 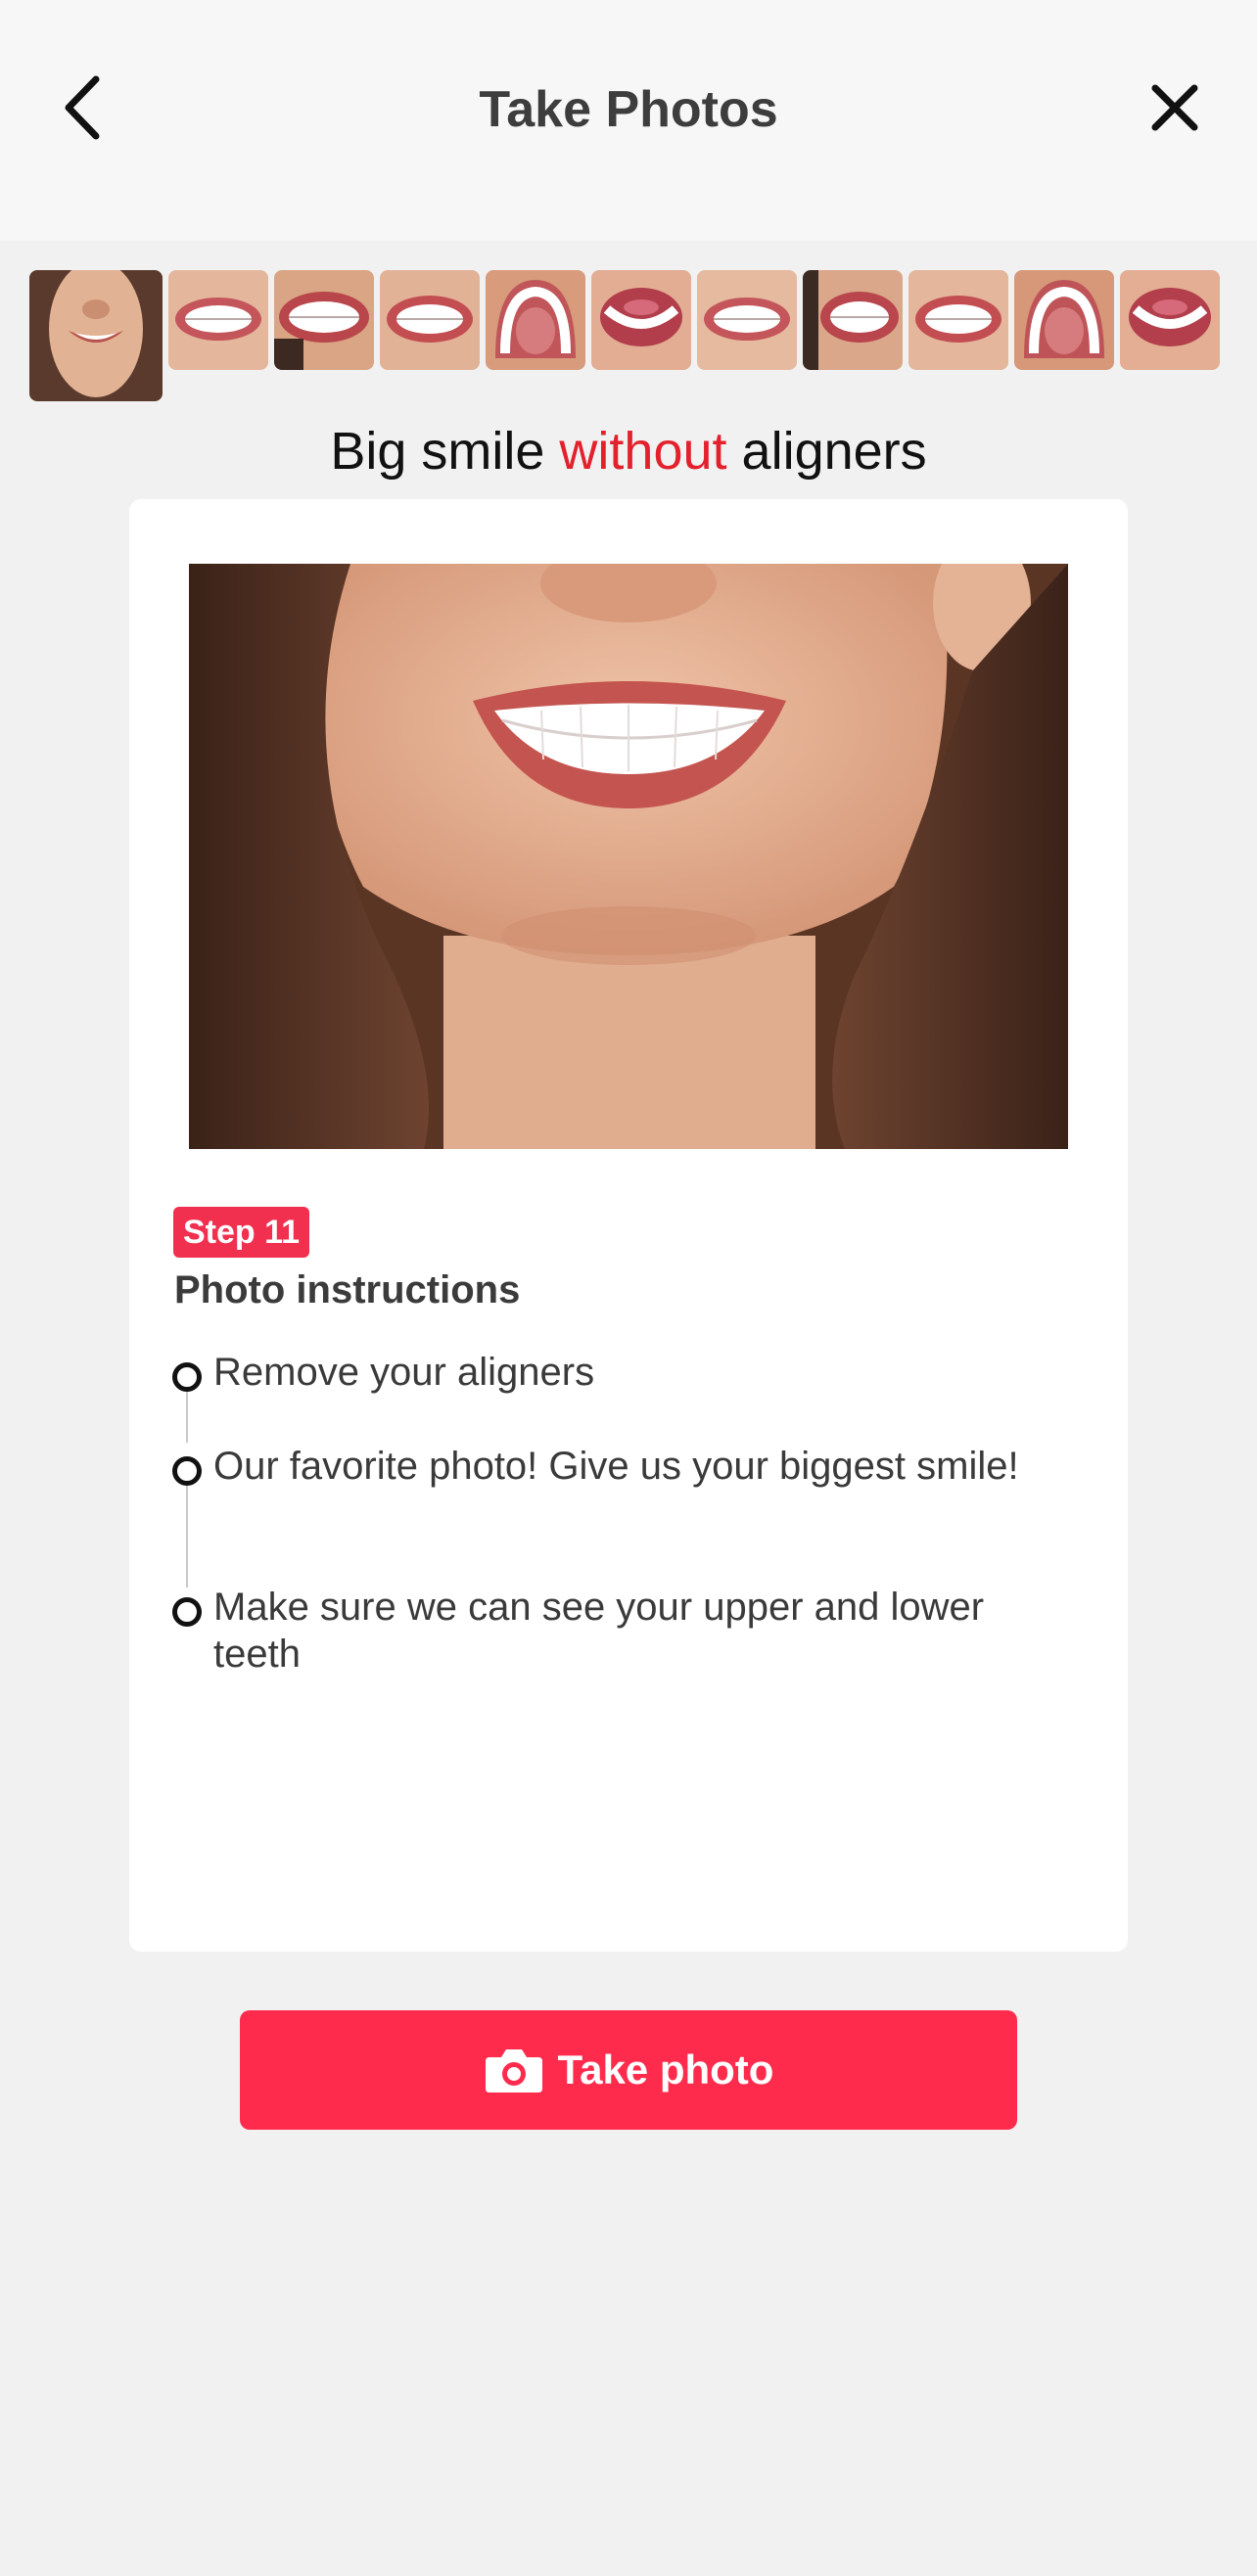 What do you see at coordinates (347, 1289) in the screenshot?
I see `instructions-title: Photo instructions` at bounding box center [347, 1289].